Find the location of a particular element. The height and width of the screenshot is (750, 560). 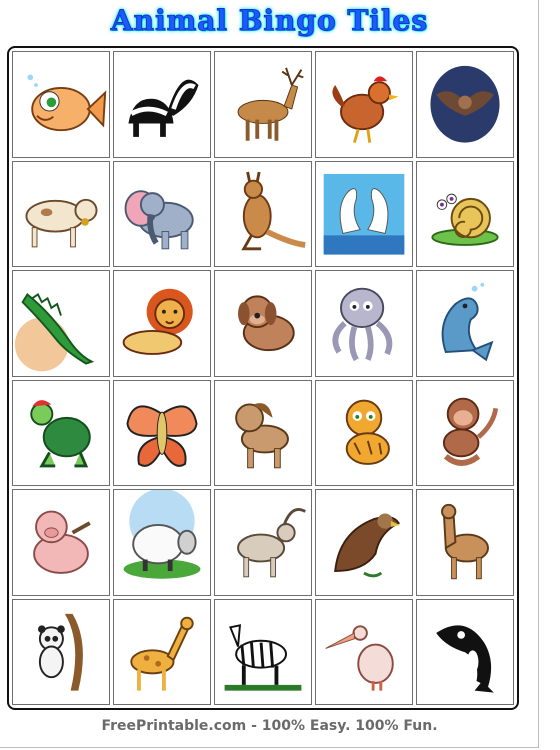

bingo-tile-deer is located at coordinates (263, 104).